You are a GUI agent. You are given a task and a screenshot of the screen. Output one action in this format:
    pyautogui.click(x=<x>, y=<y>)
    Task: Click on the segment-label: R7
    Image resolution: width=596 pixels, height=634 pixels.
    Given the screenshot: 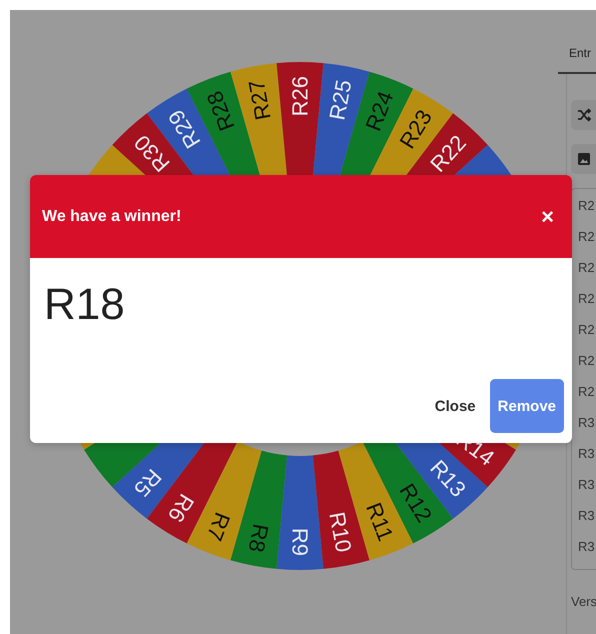 What is the action you would take?
    pyautogui.click(x=219, y=526)
    